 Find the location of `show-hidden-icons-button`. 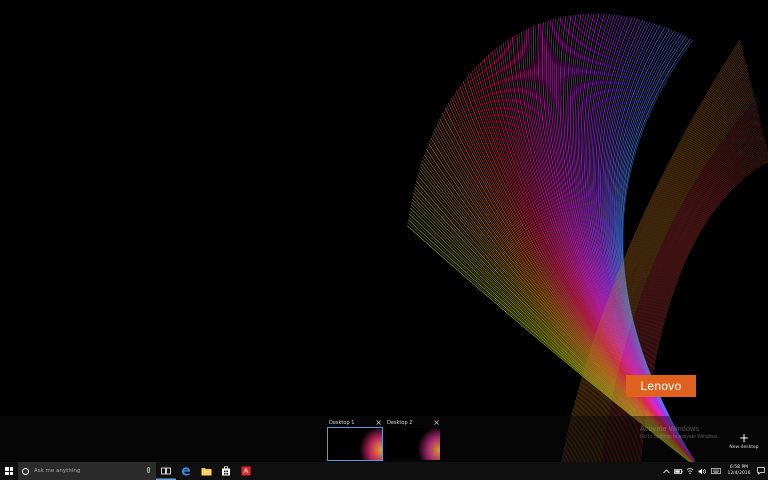

show-hidden-icons-button is located at coordinates (666, 471).